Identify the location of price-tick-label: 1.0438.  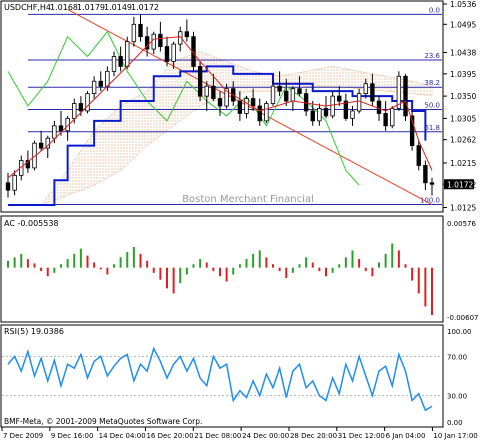
(463, 53).